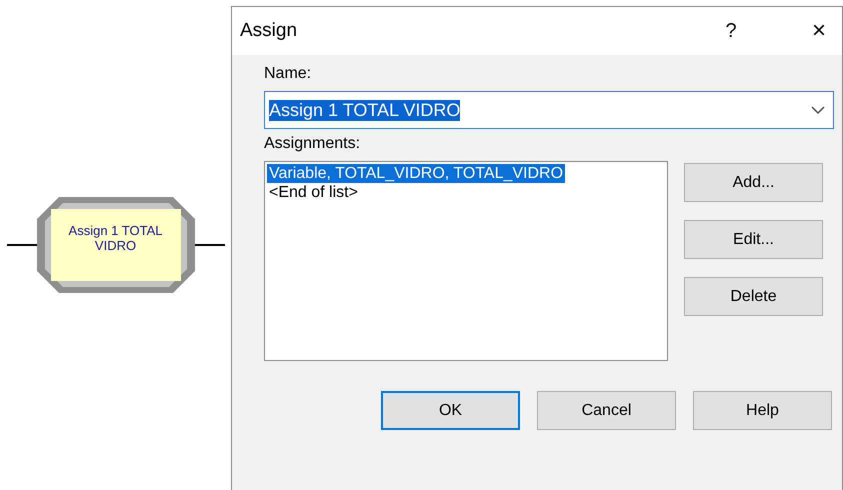 This screenshot has height=490, width=843. Describe the element at coordinates (450, 410) in the screenshot. I see `dialog-button: OK` at that location.